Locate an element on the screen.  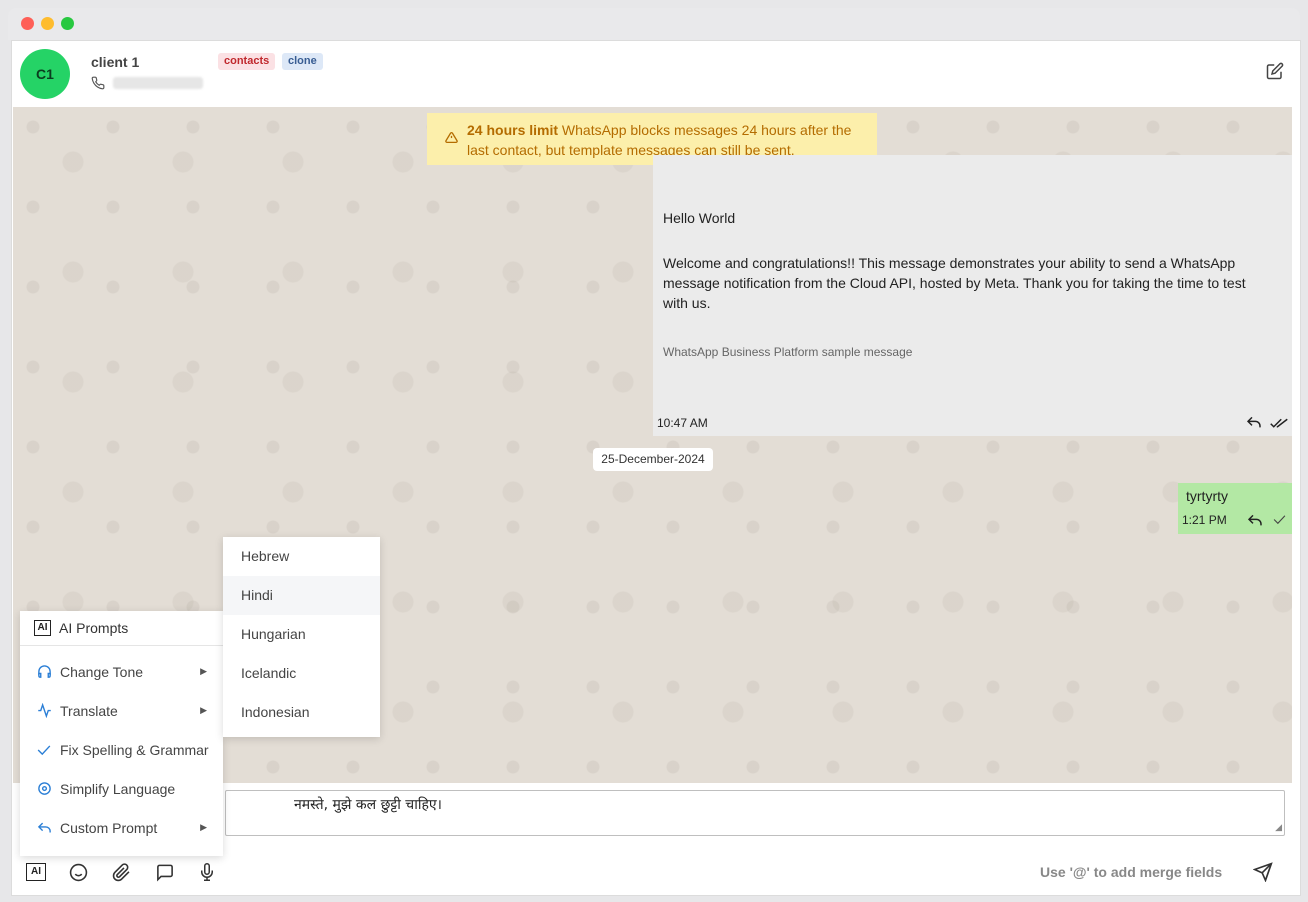
chat-header: C1 client 1 contacts clone is located at coordinates (656, 74).